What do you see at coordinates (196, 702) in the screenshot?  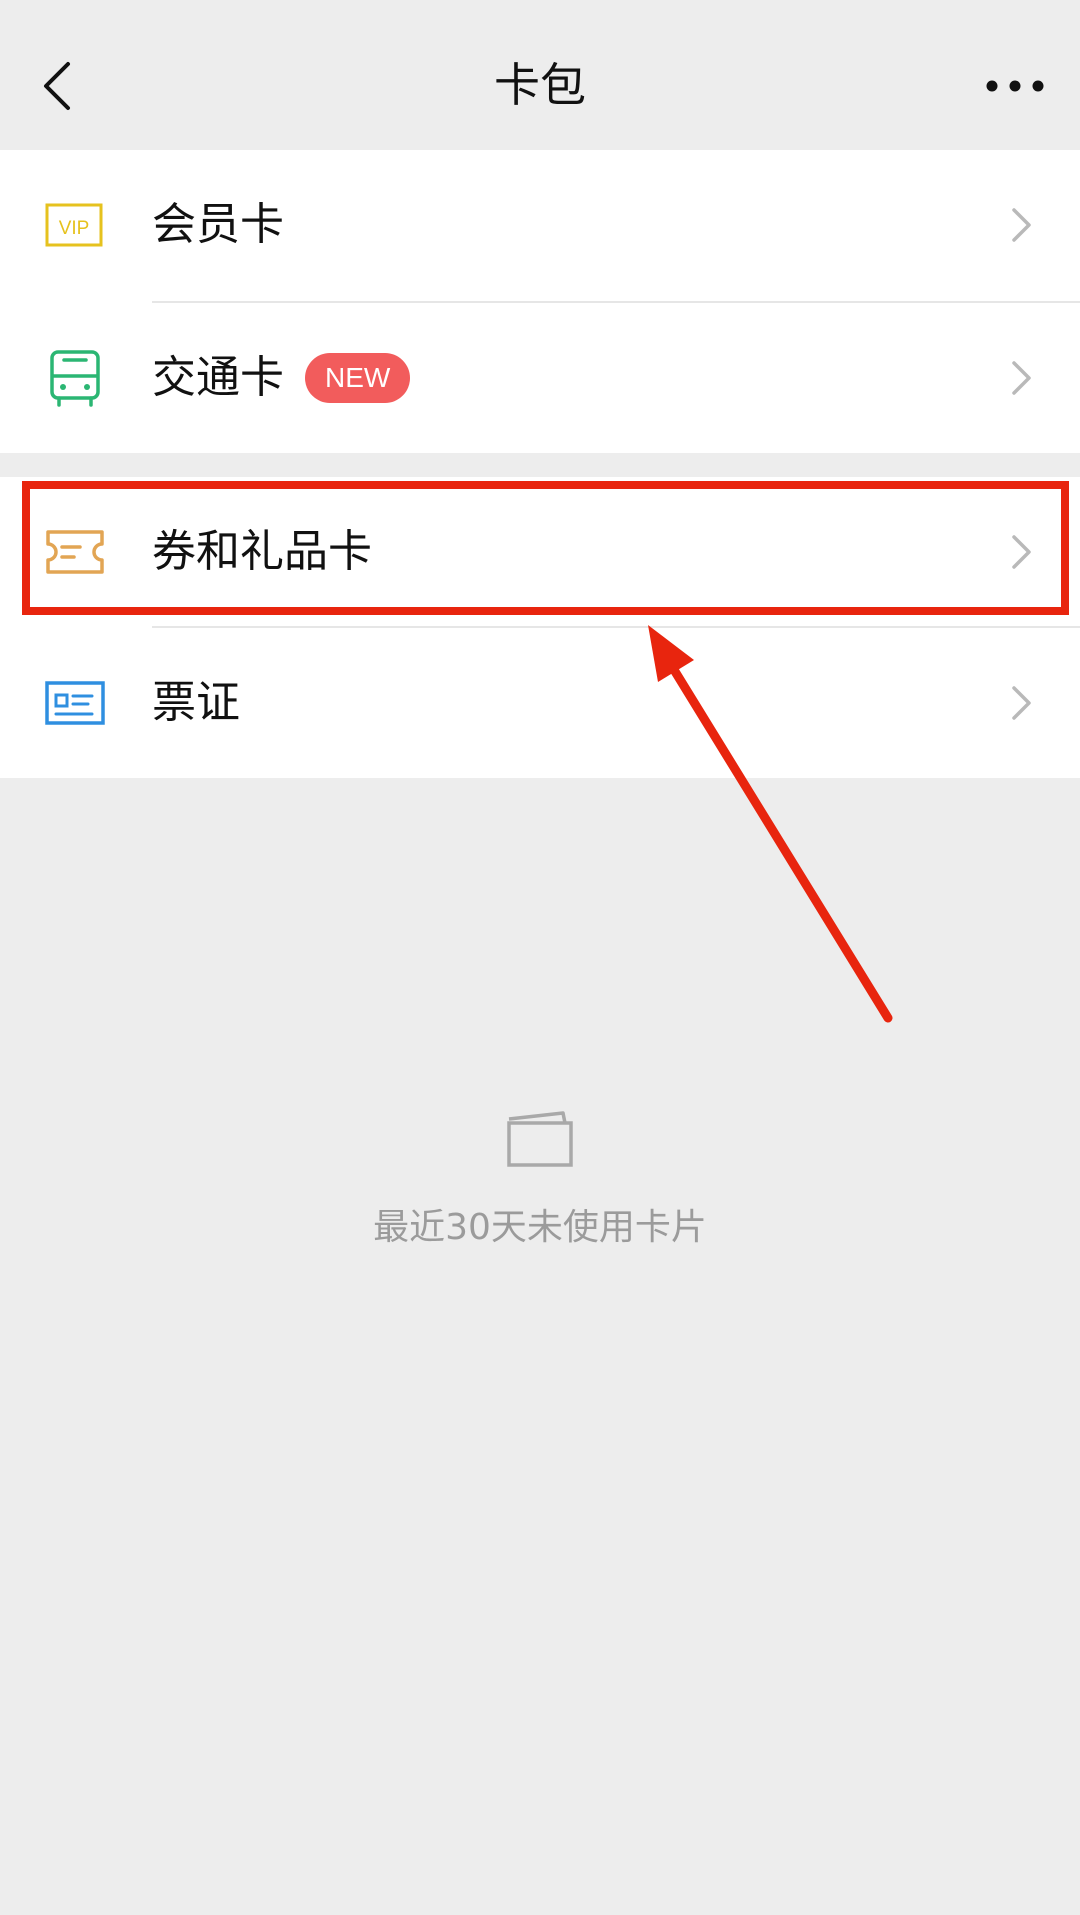 I see `menu-item-label: 票证` at bounding box center [196, 702].